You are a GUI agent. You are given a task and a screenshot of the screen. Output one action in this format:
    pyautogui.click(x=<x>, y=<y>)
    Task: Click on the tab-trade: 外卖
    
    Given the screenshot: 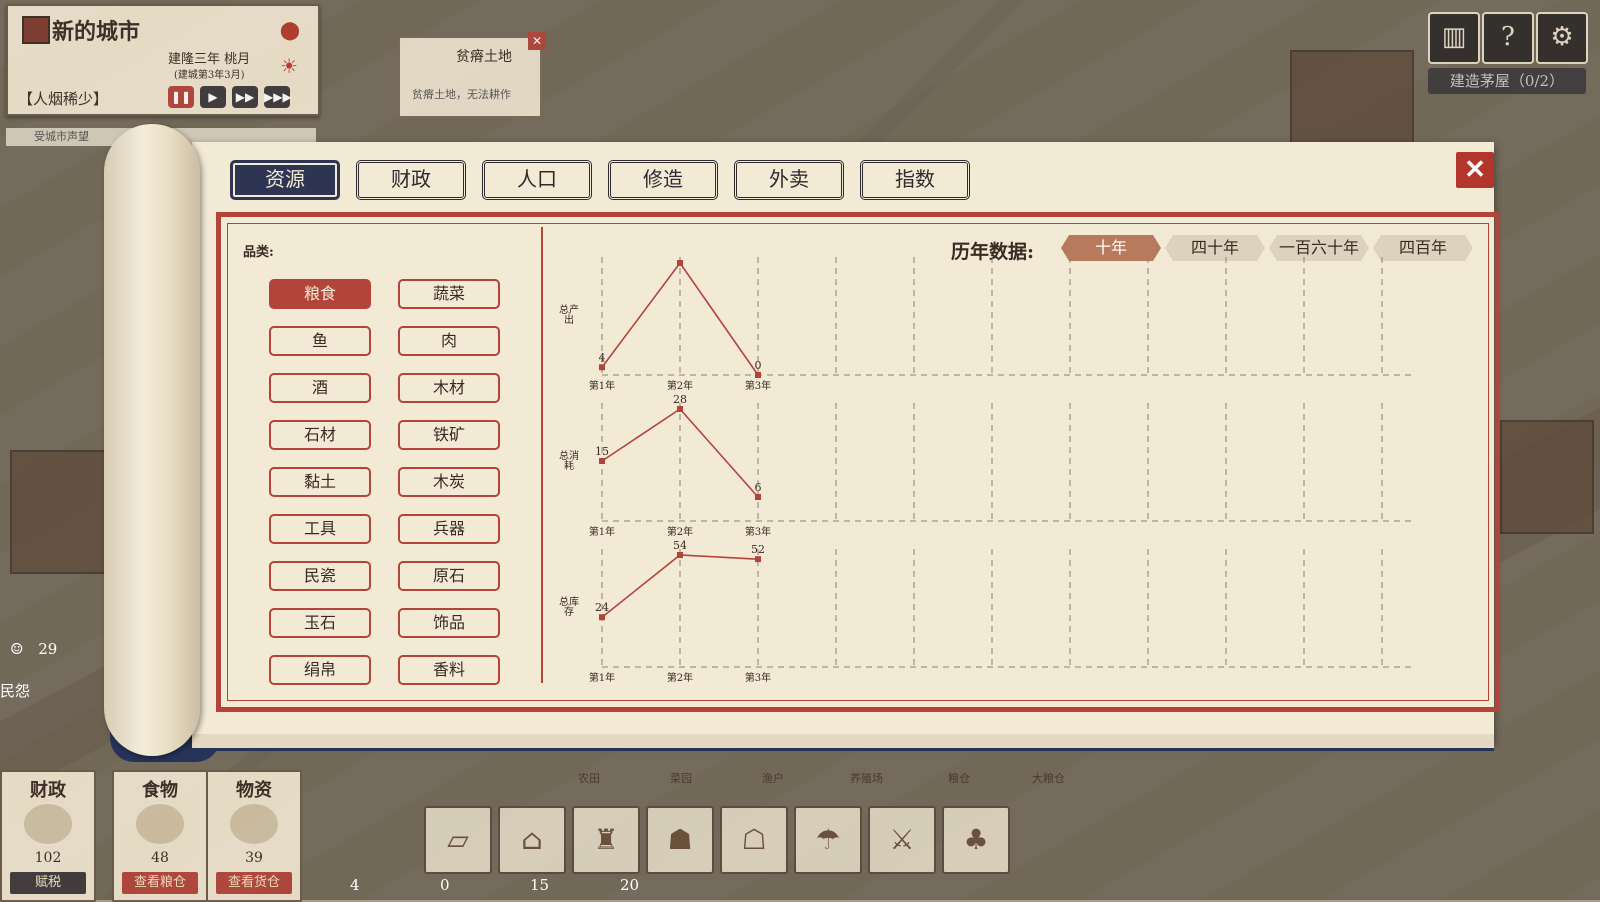 What is the action you would take?
    pyautogui.click(x=789, y=180)
    